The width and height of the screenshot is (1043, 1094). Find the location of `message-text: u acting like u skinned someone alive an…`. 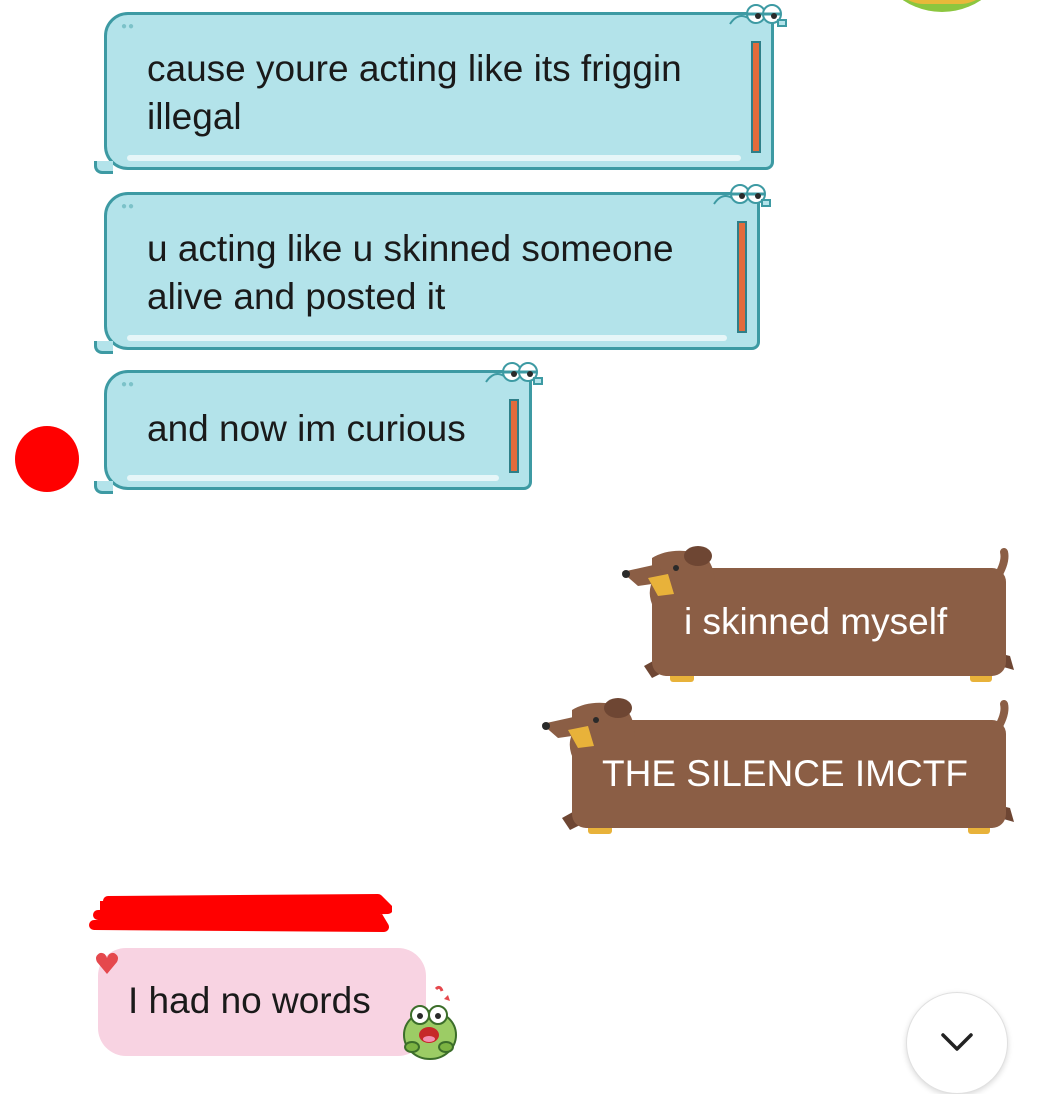

message-text: u acting like u skinned someone alive an… is located at coordinates (410, 272).